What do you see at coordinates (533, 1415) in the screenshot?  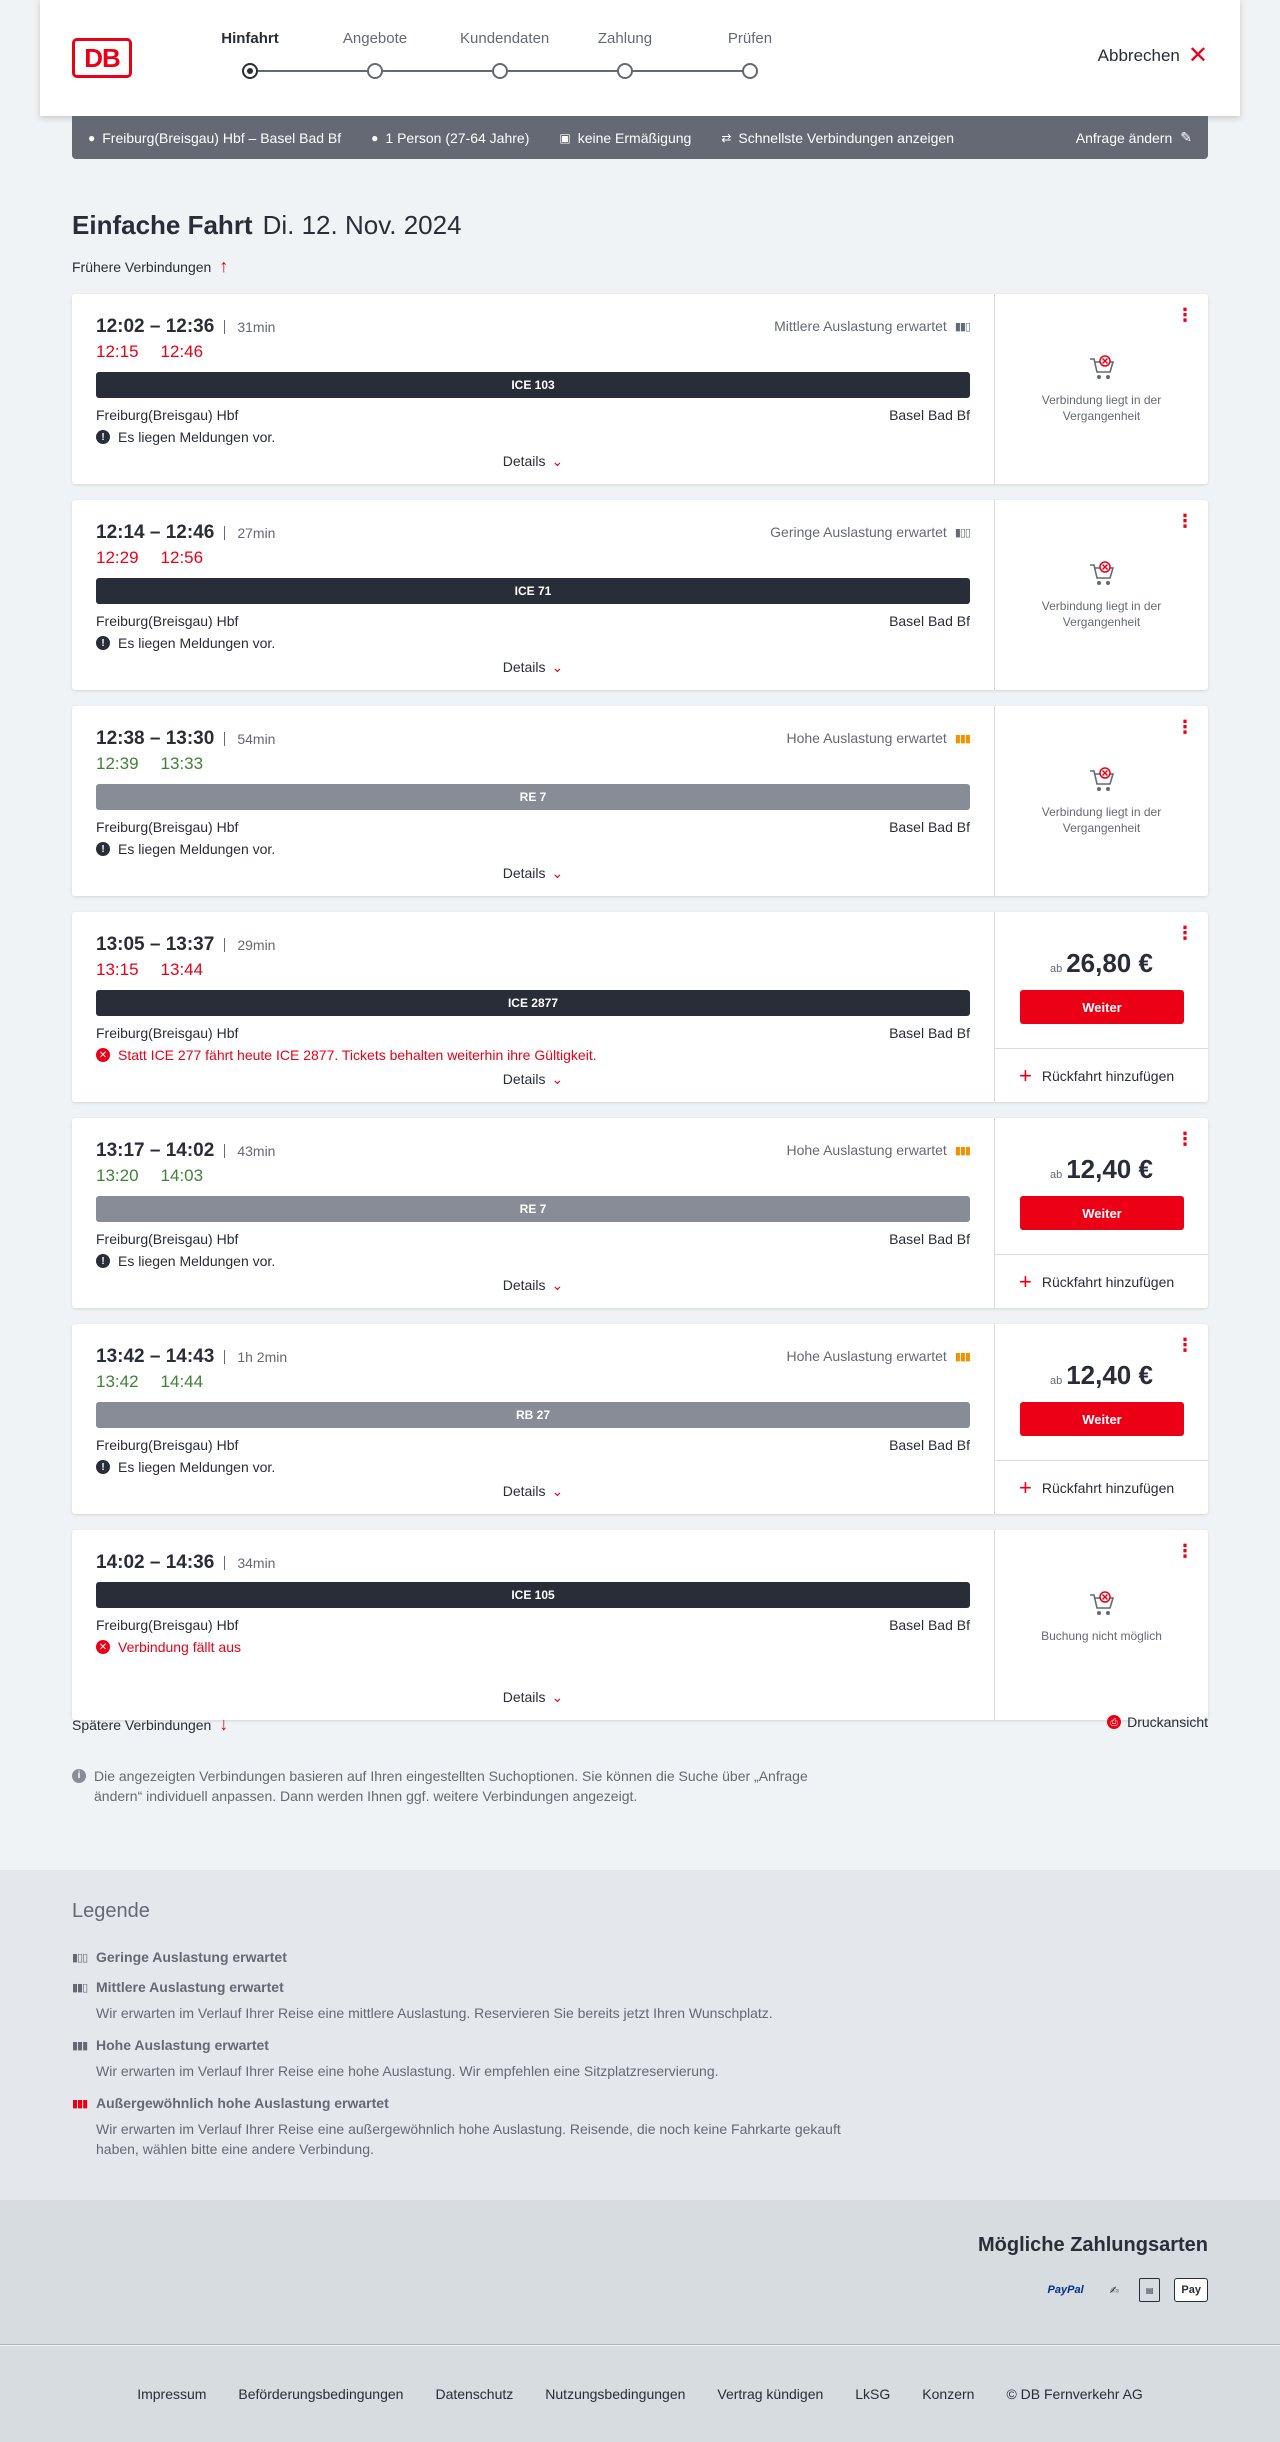 I see `train-bar: RB 27` at bounding box center [533, 1415].